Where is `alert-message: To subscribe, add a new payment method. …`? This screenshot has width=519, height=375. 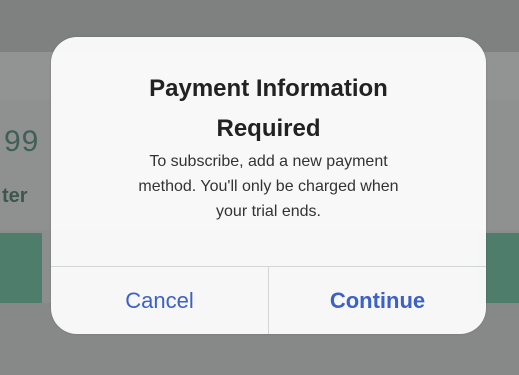
alert-message: To subscribe, add a new payment method. … is located at coordinates (268, 186).